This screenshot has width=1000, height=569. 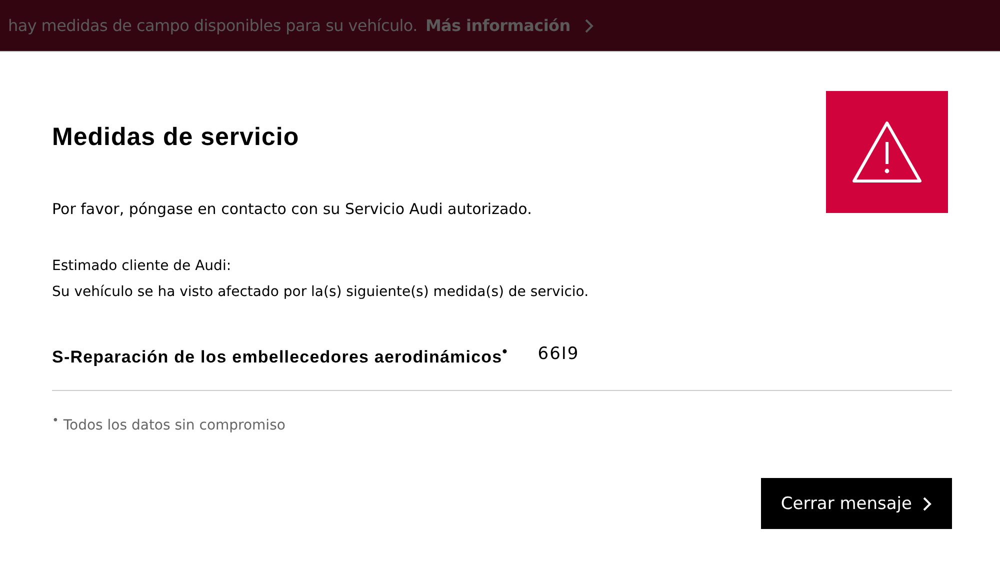 I want to click on contact-text: Por favor, póngase en contacto con su Servicio Audi autorizado., so click(x=292, y=209).